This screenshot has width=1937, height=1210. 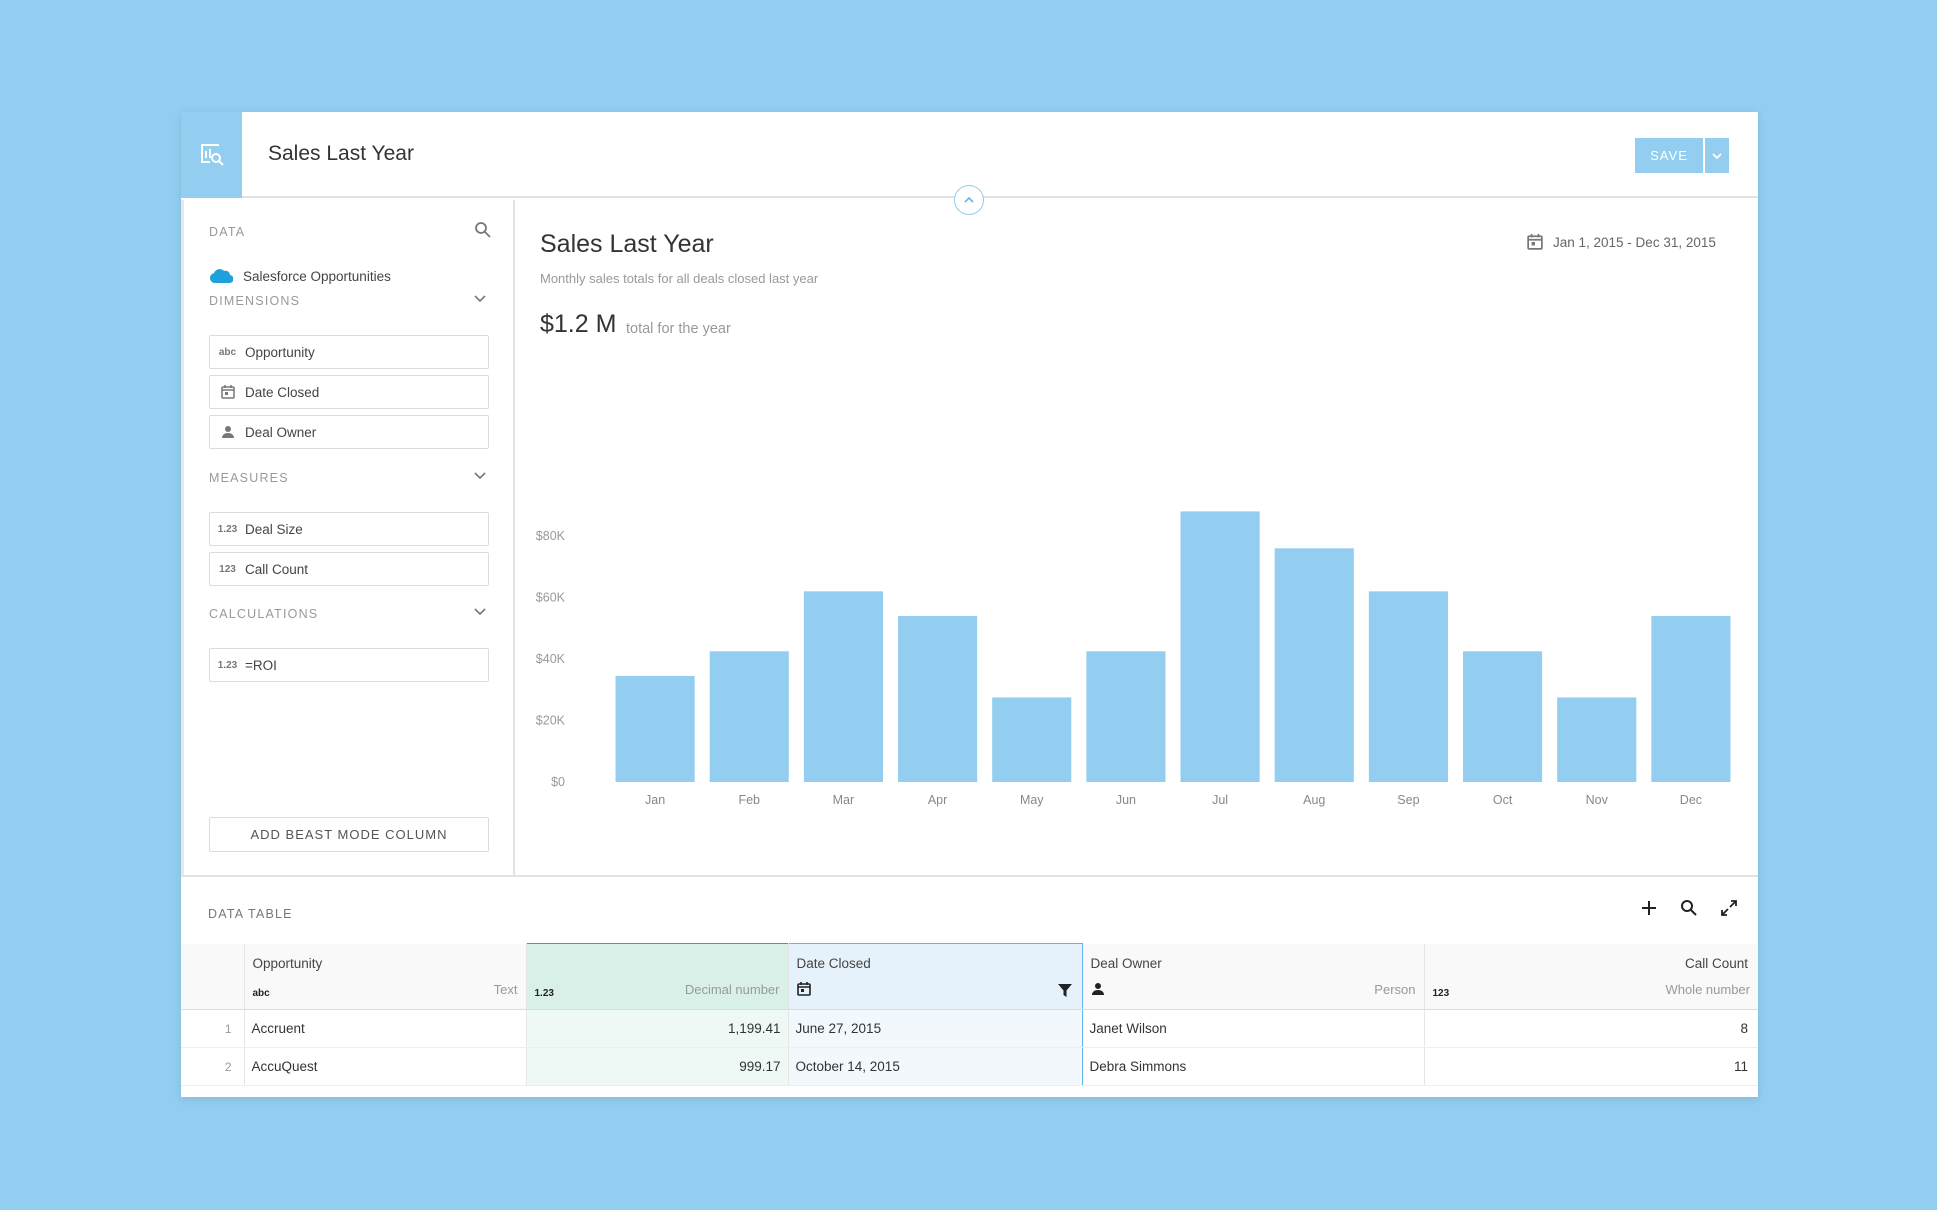 I want to click on column-name: Call Count, so click(x=1716, y=963).